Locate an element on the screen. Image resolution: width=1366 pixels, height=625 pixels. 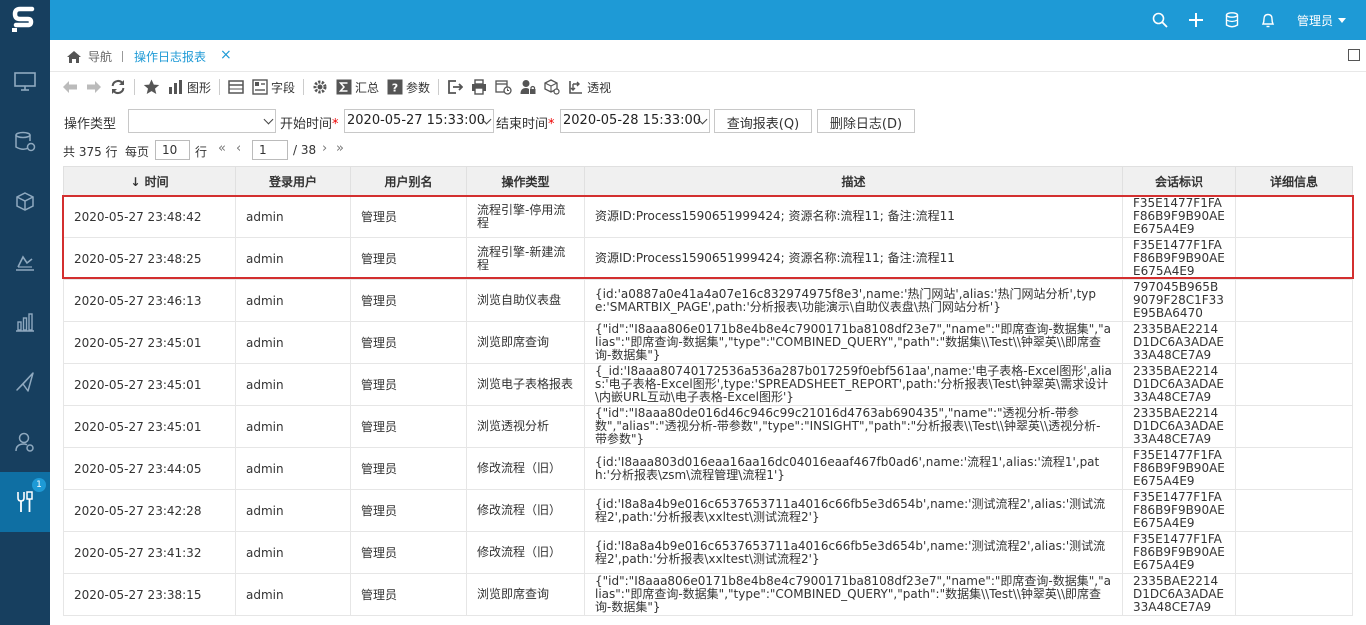
header-user: 登录用户 is located at coordinates (293, 181).